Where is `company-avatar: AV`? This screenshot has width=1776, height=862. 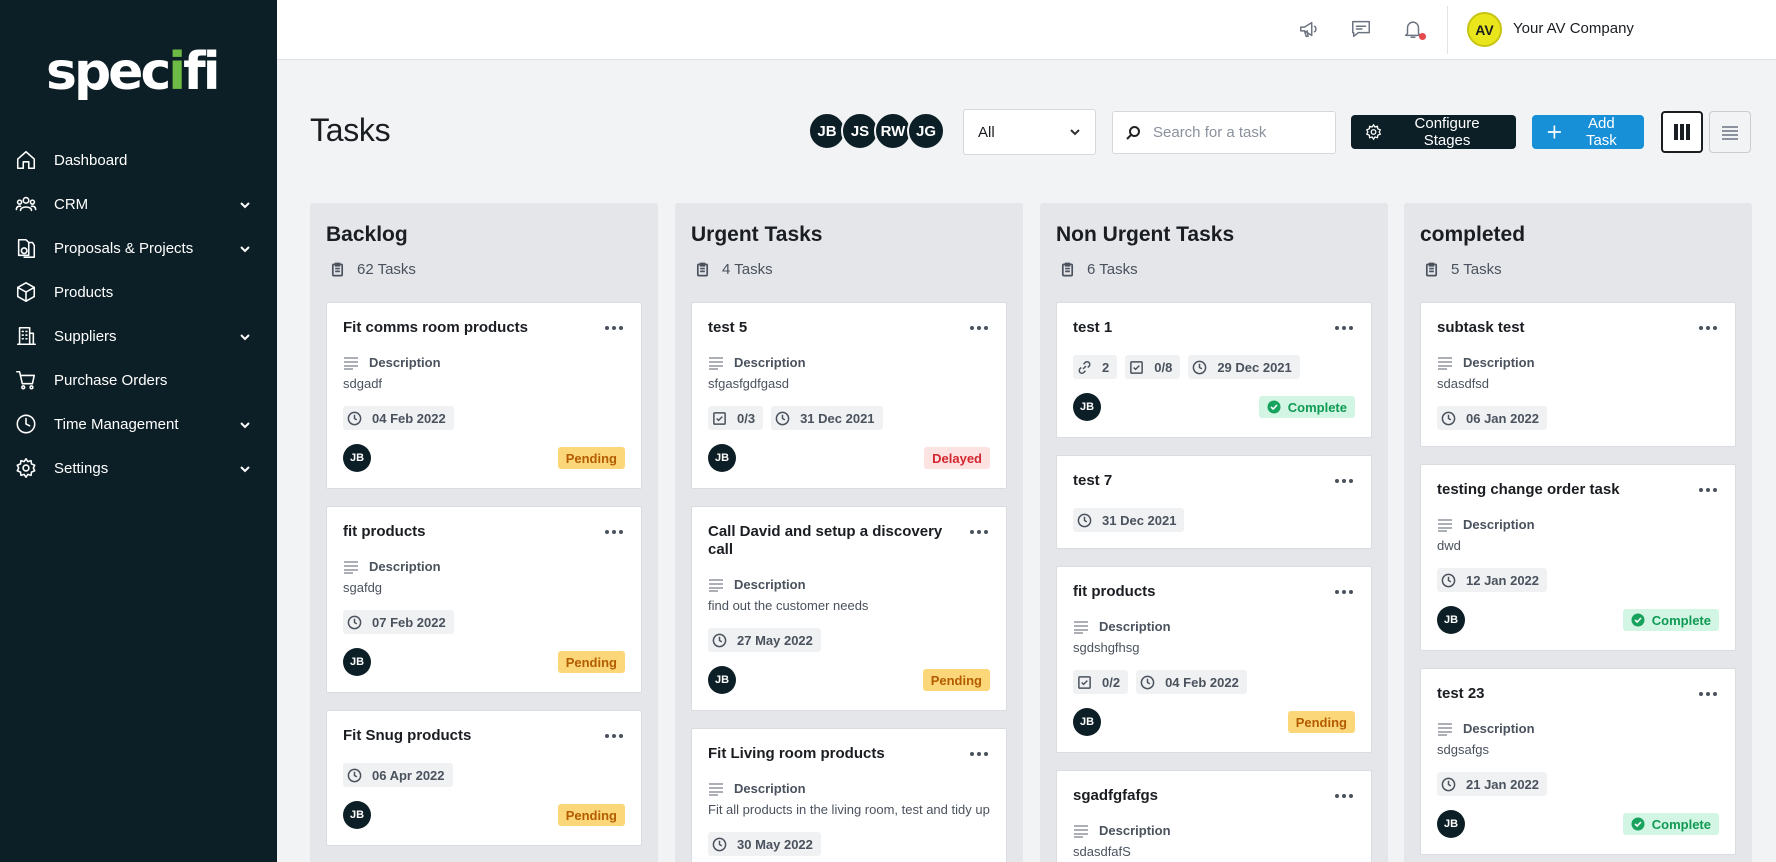 company-avatar: AV is located at coordinates (1484, 29).